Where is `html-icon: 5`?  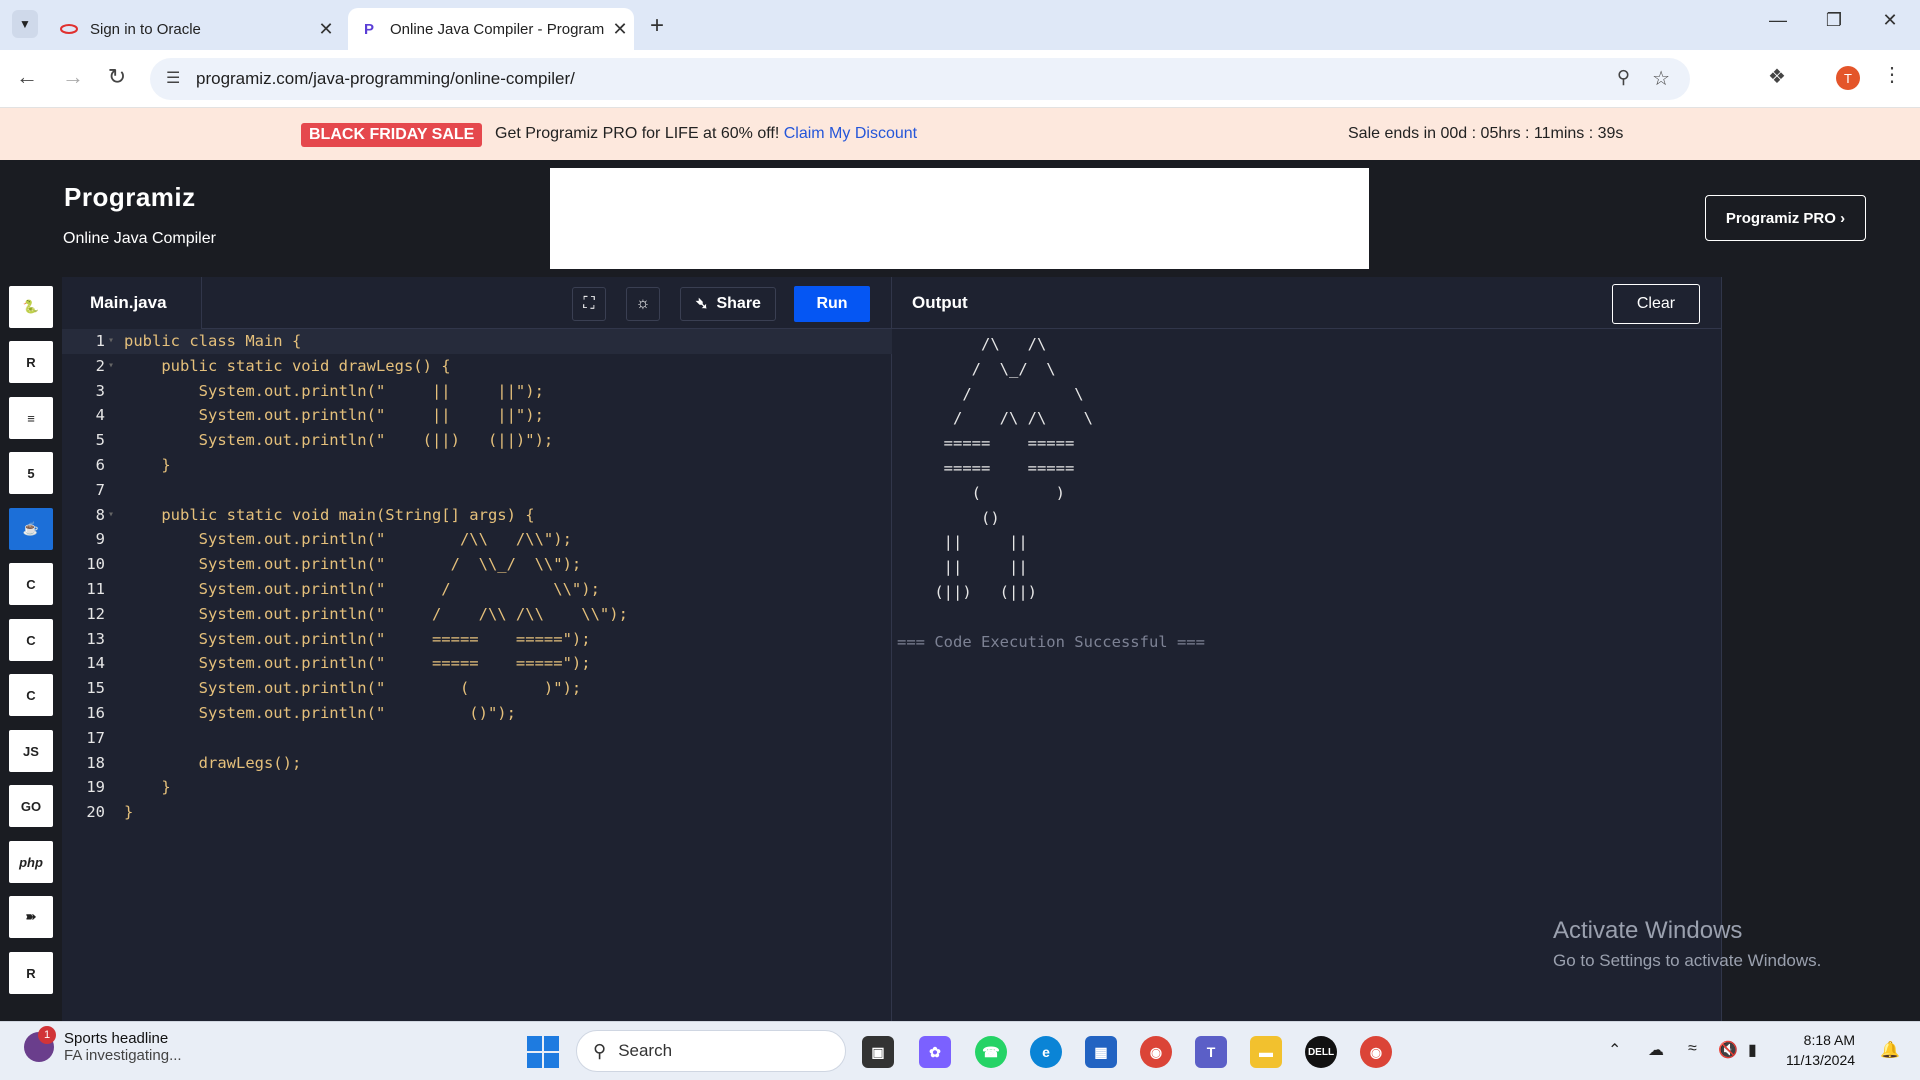 html-icon: 5 is located at coordinates (31, 473).